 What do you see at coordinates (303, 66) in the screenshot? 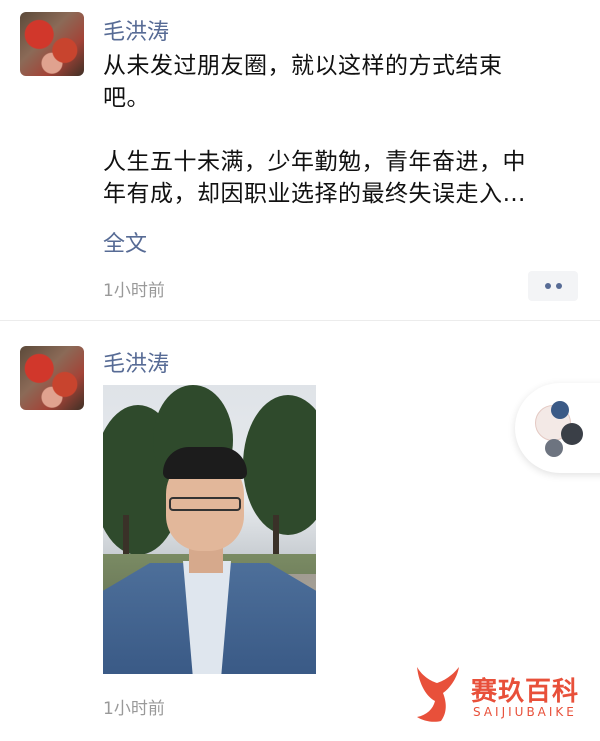
I see `content-line: 从未发过朋友圈，就以这样的方式结束` at bounding box center [303, 66].